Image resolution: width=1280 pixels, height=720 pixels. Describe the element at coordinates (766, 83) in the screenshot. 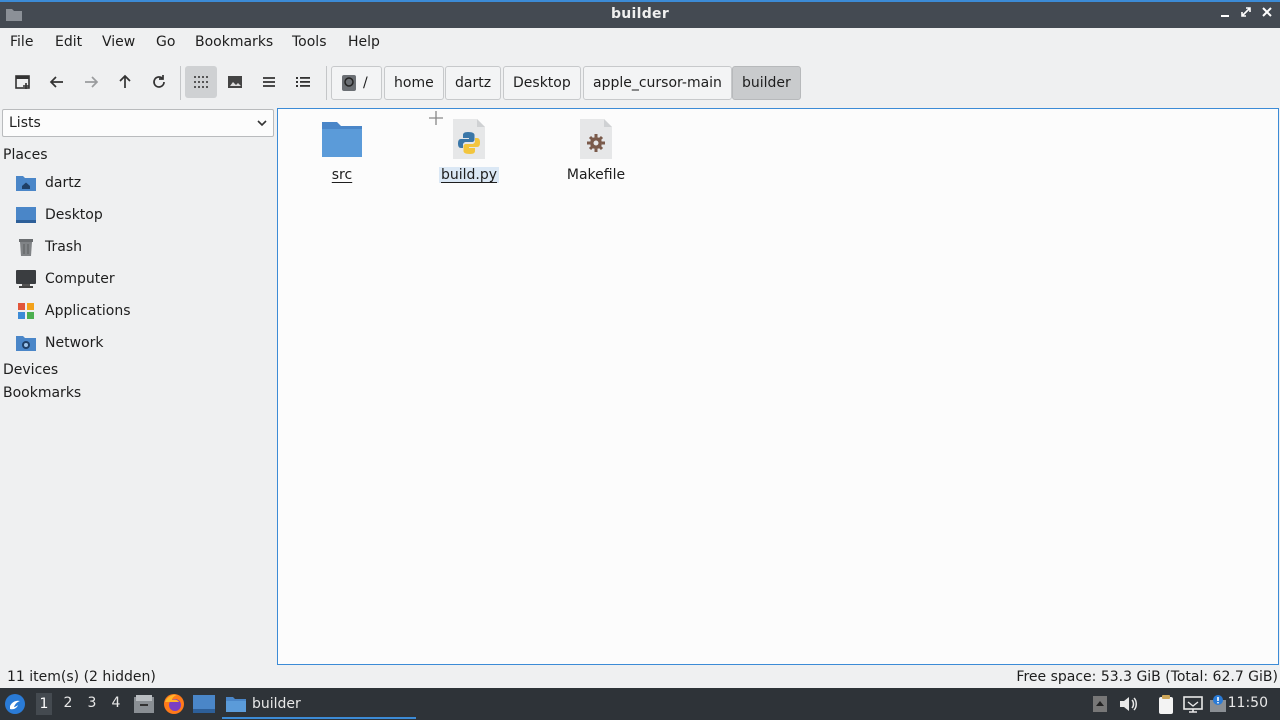

I see `breadcrumb-builder: builder` at that location.